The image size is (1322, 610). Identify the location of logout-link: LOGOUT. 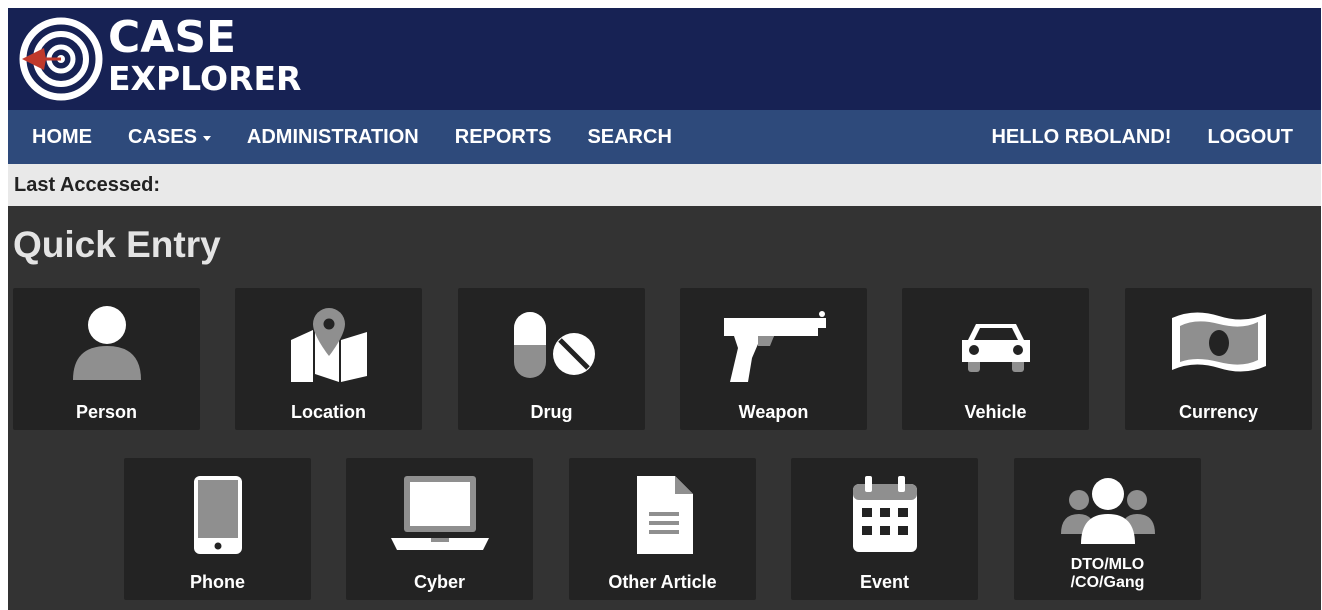
(1255, 137).